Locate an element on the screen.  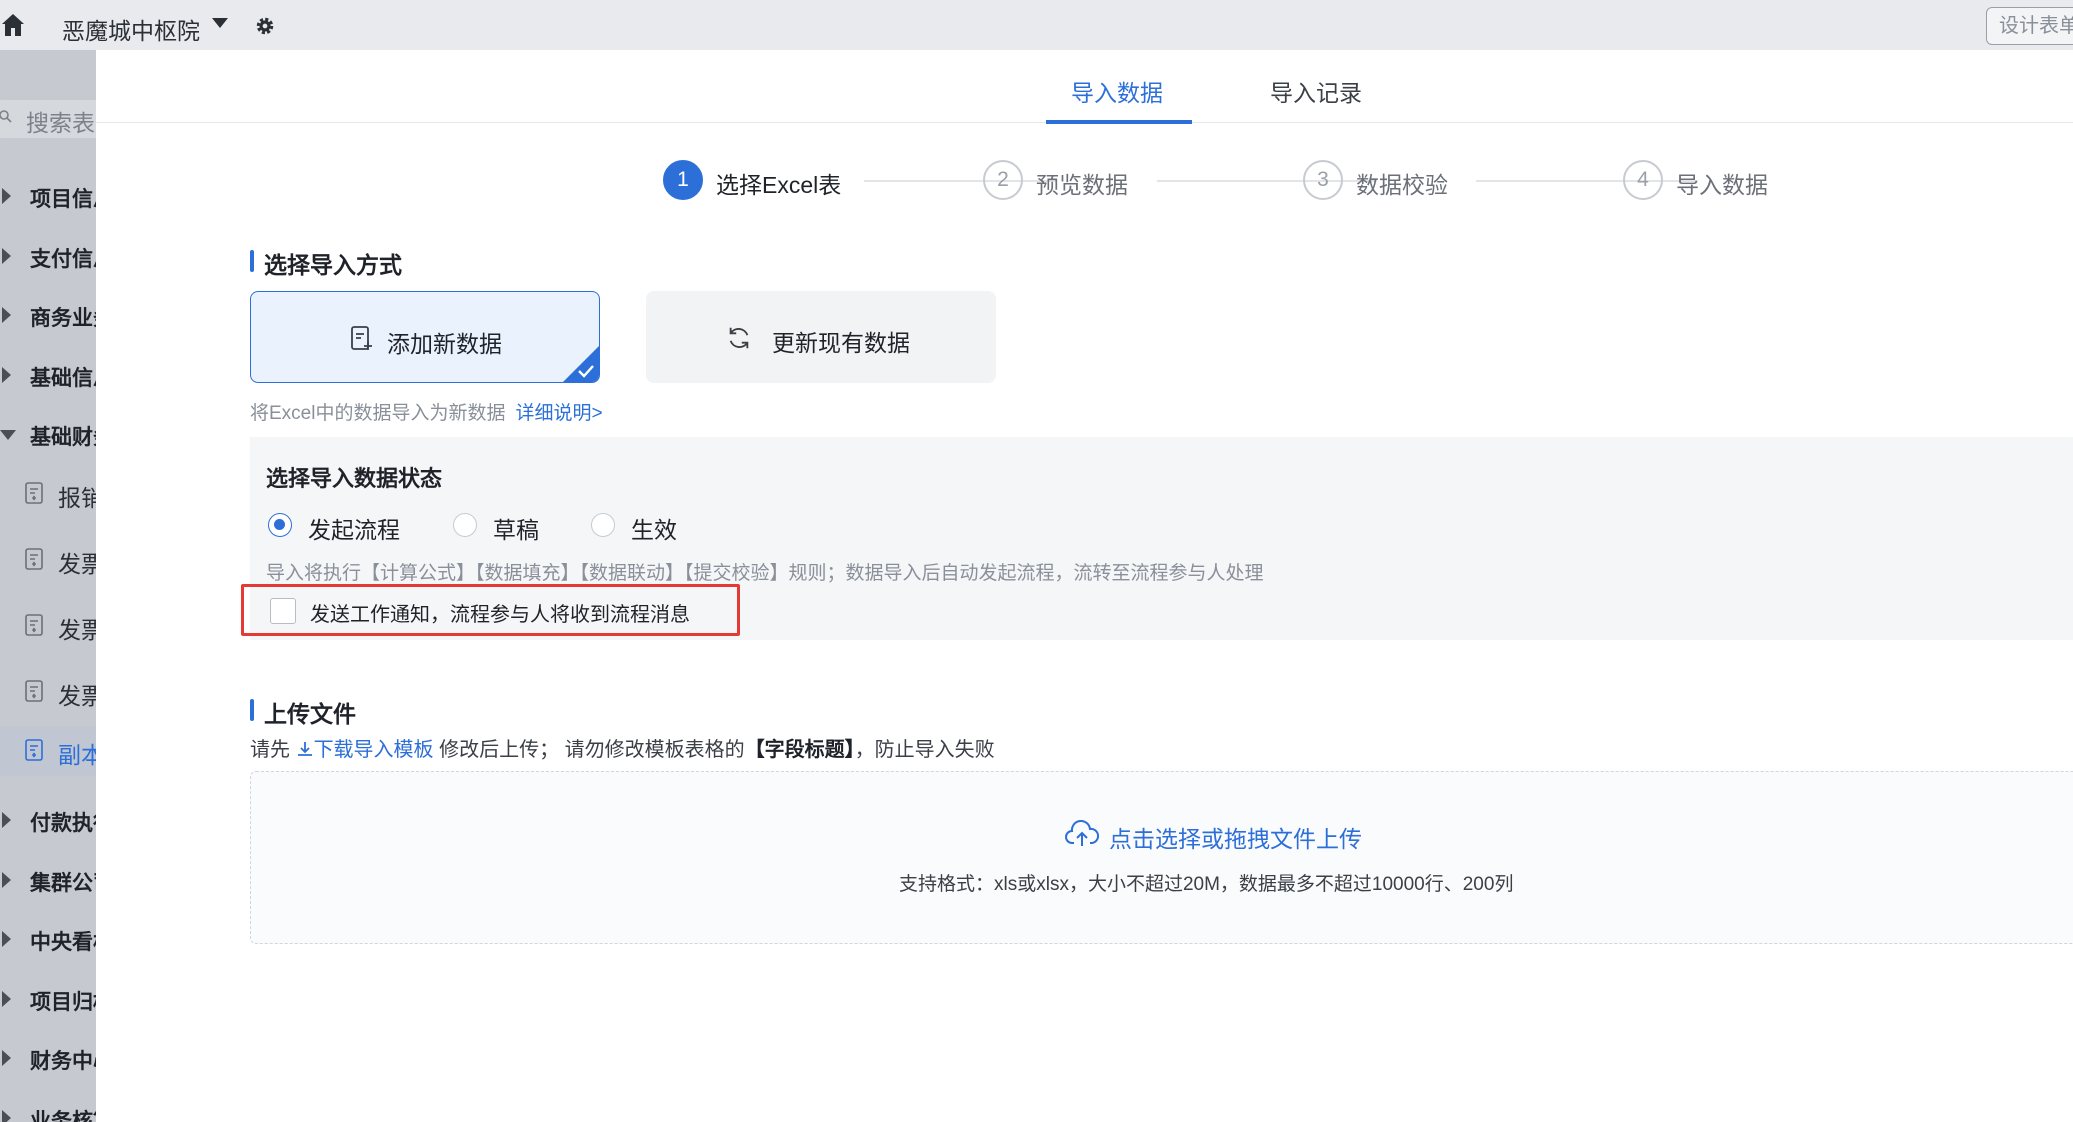
sidebar-group-cluster-company: 集群公司 is located at coordinates (48, 880).